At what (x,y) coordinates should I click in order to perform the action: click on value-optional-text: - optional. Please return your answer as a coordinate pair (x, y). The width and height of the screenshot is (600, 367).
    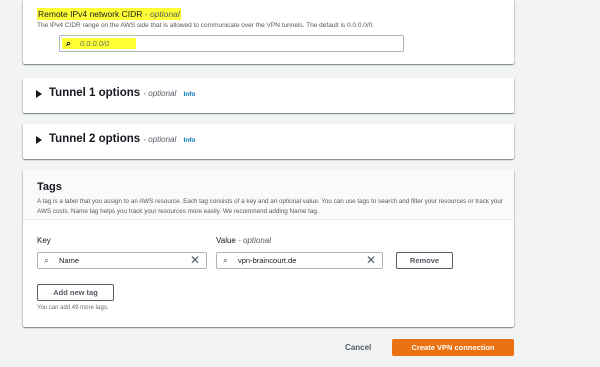
    Looking at the image, I should click on (255, 240).